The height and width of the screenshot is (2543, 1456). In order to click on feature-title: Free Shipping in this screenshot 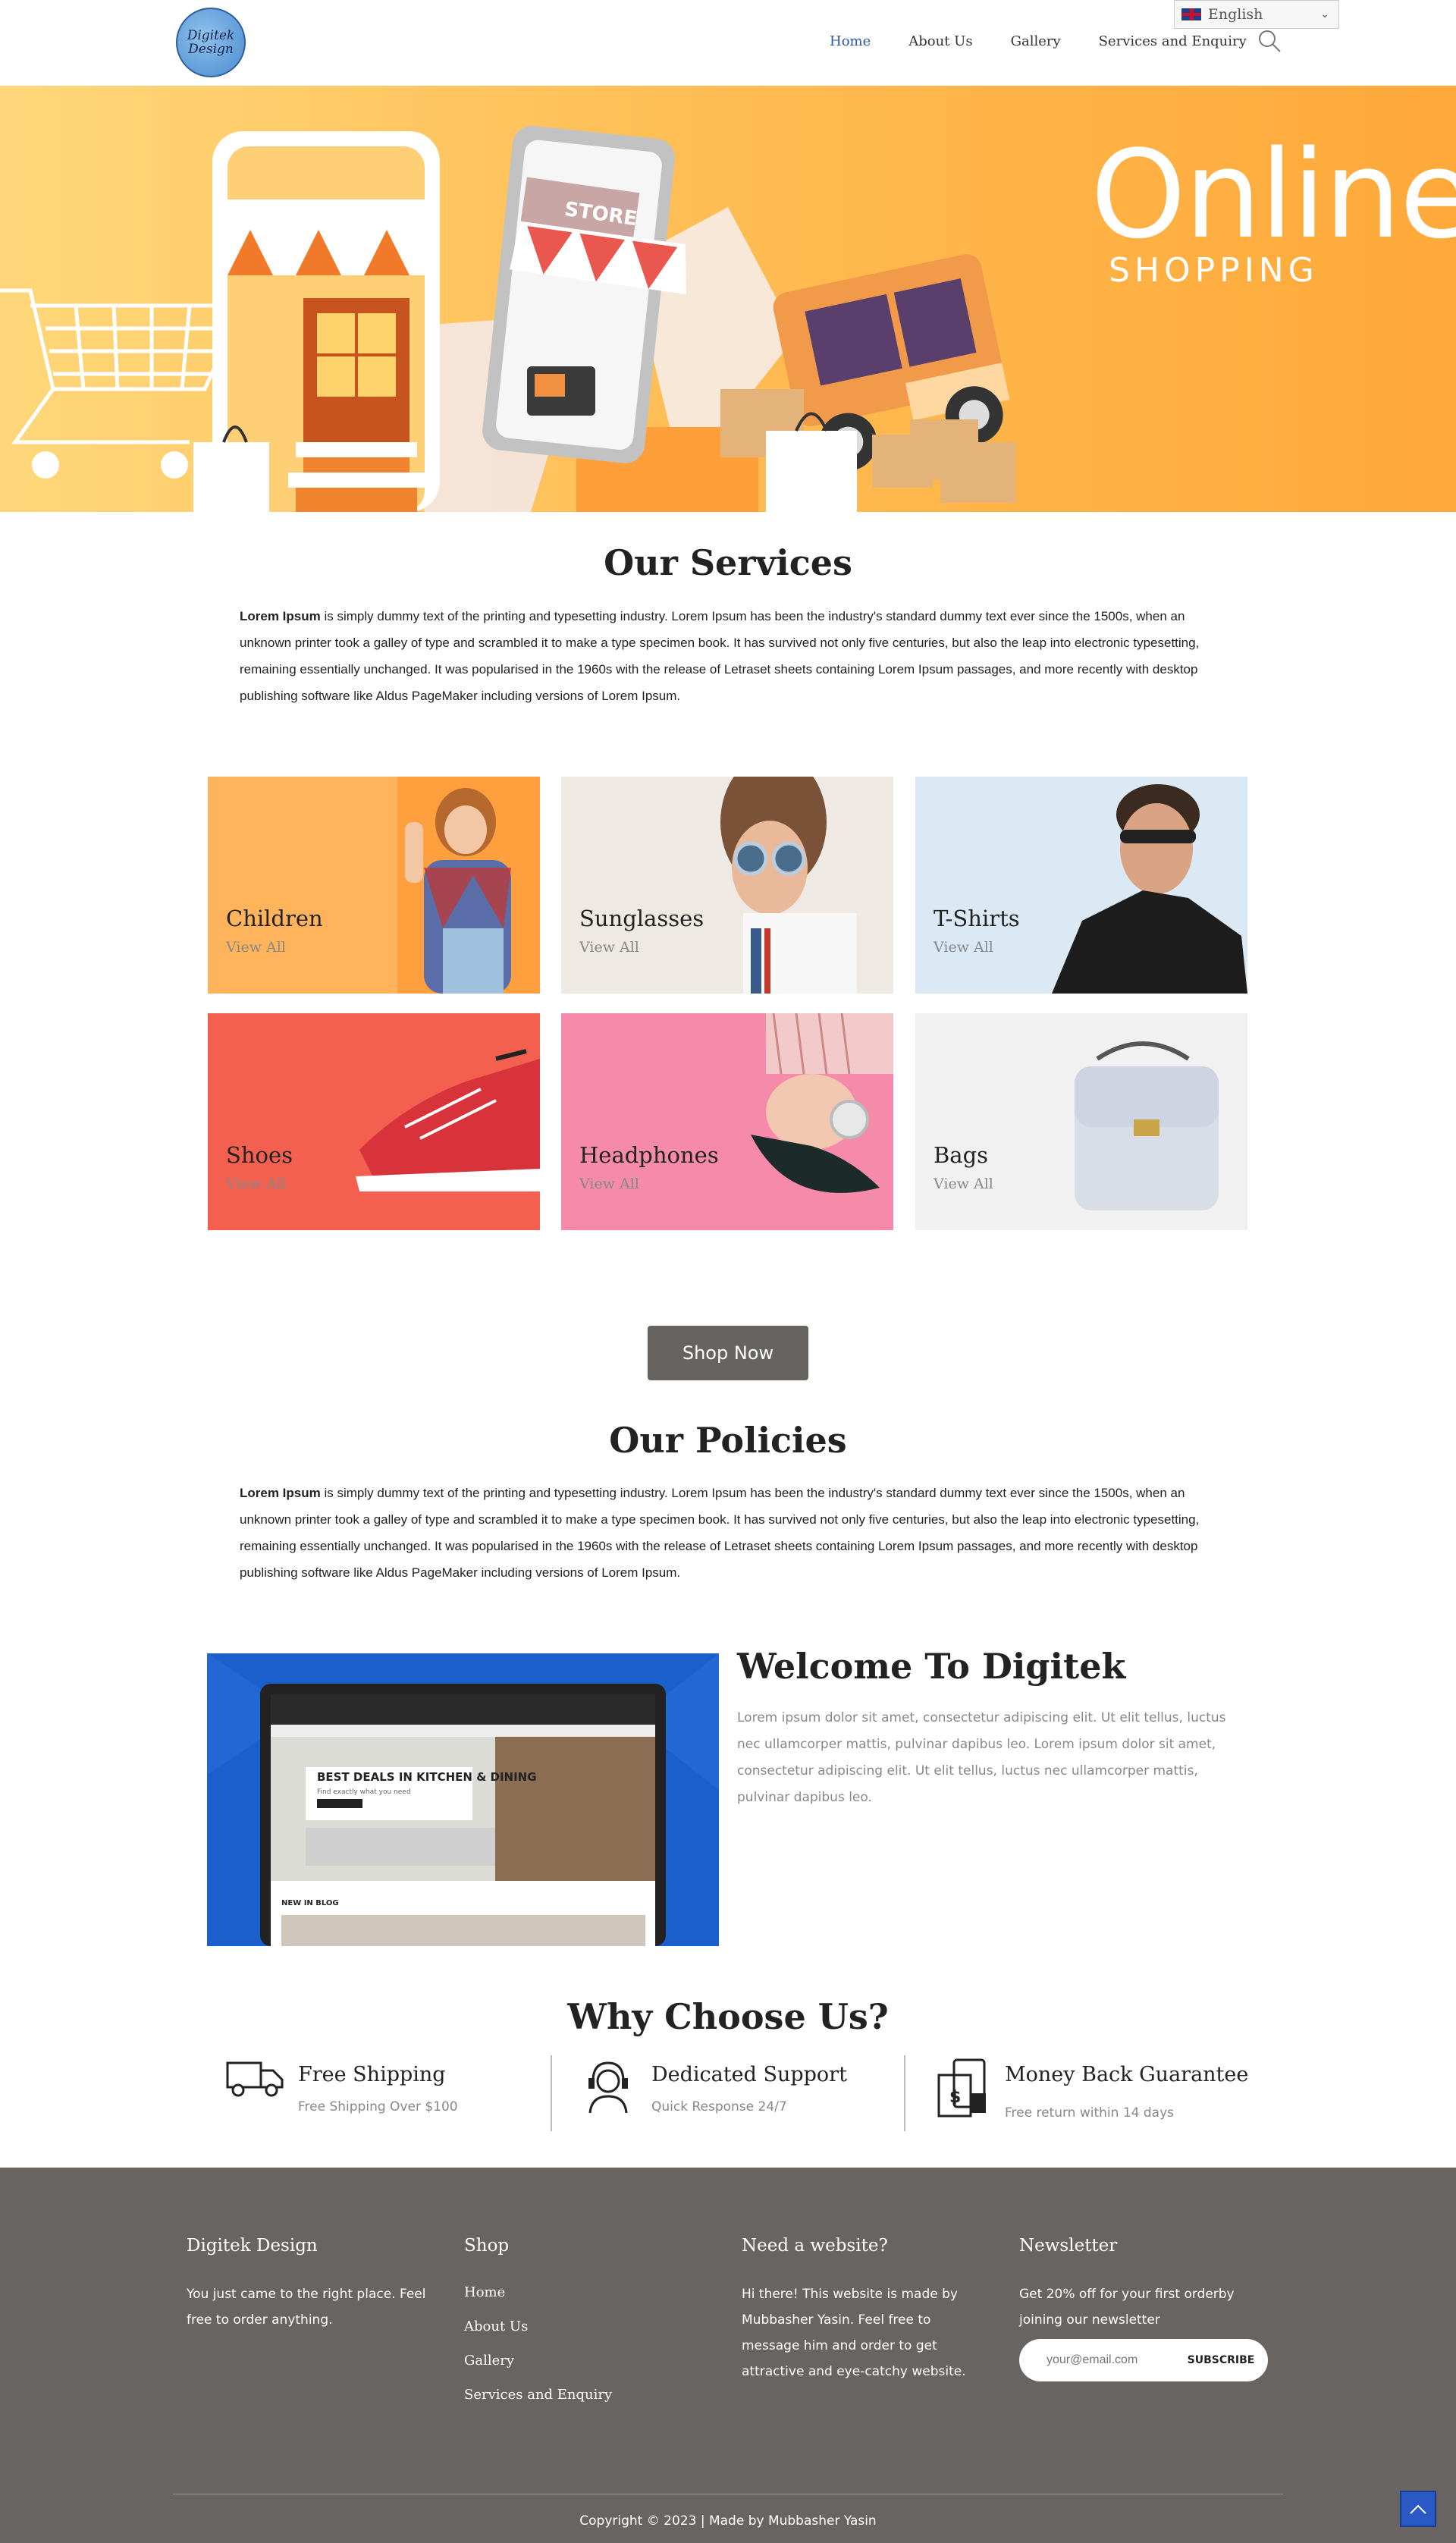, I will do `click(372, 2074)`.